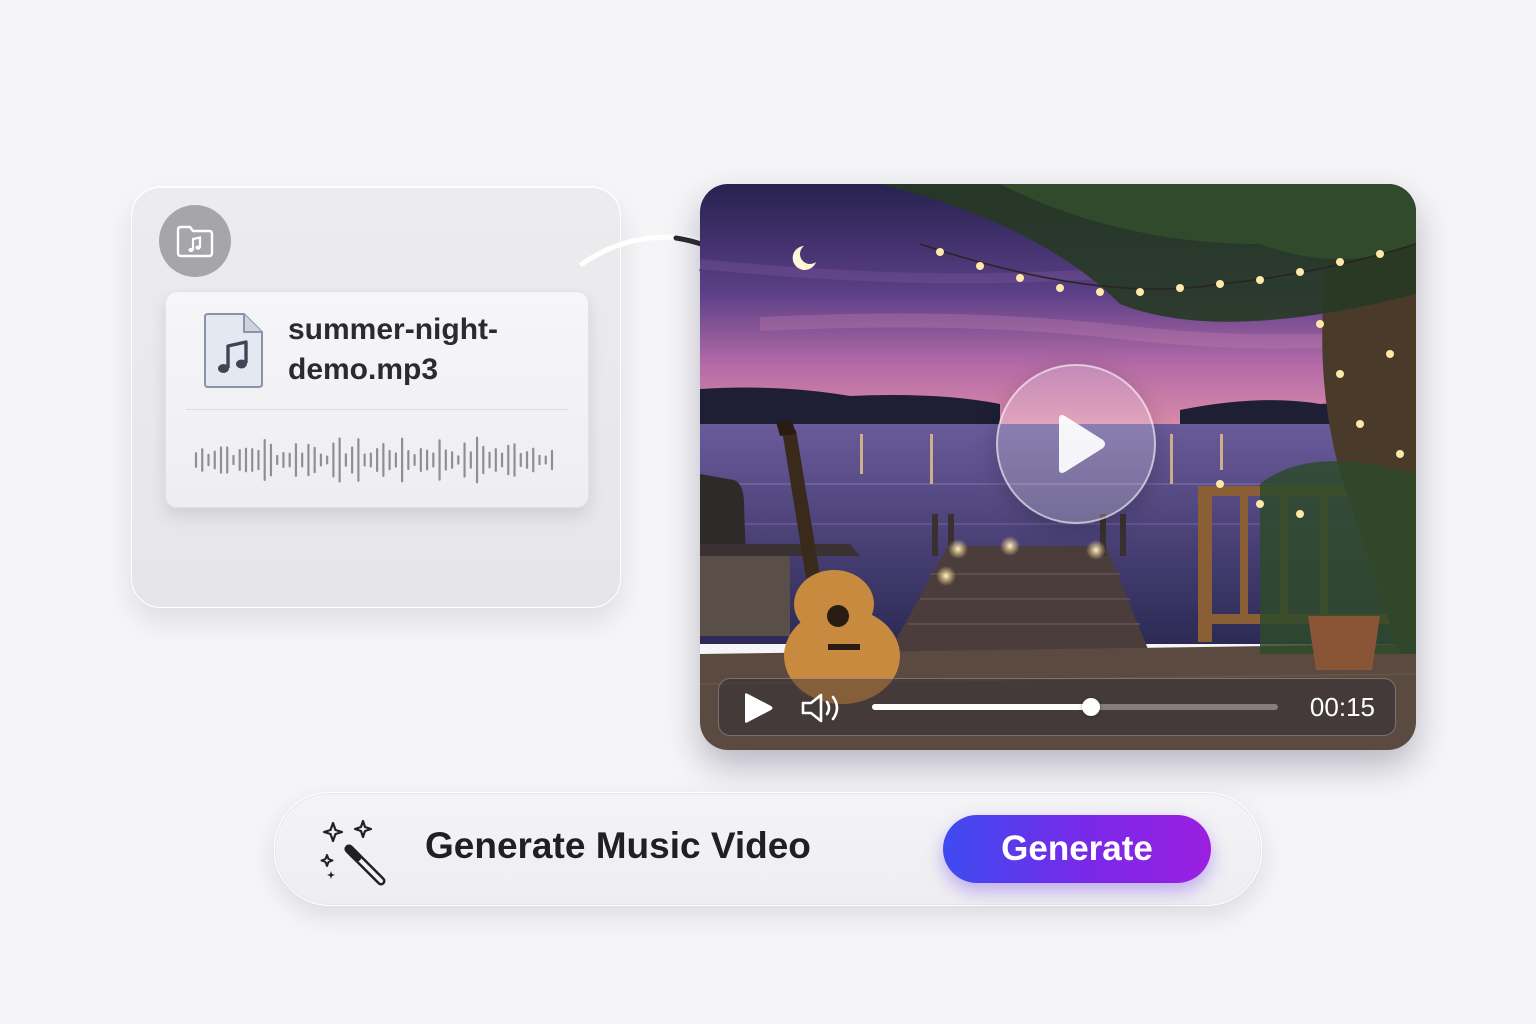  Describe the element at coordinates (393, 349) in the screenshot. I see `file-name: summer-night-demo.mp3` at that location.